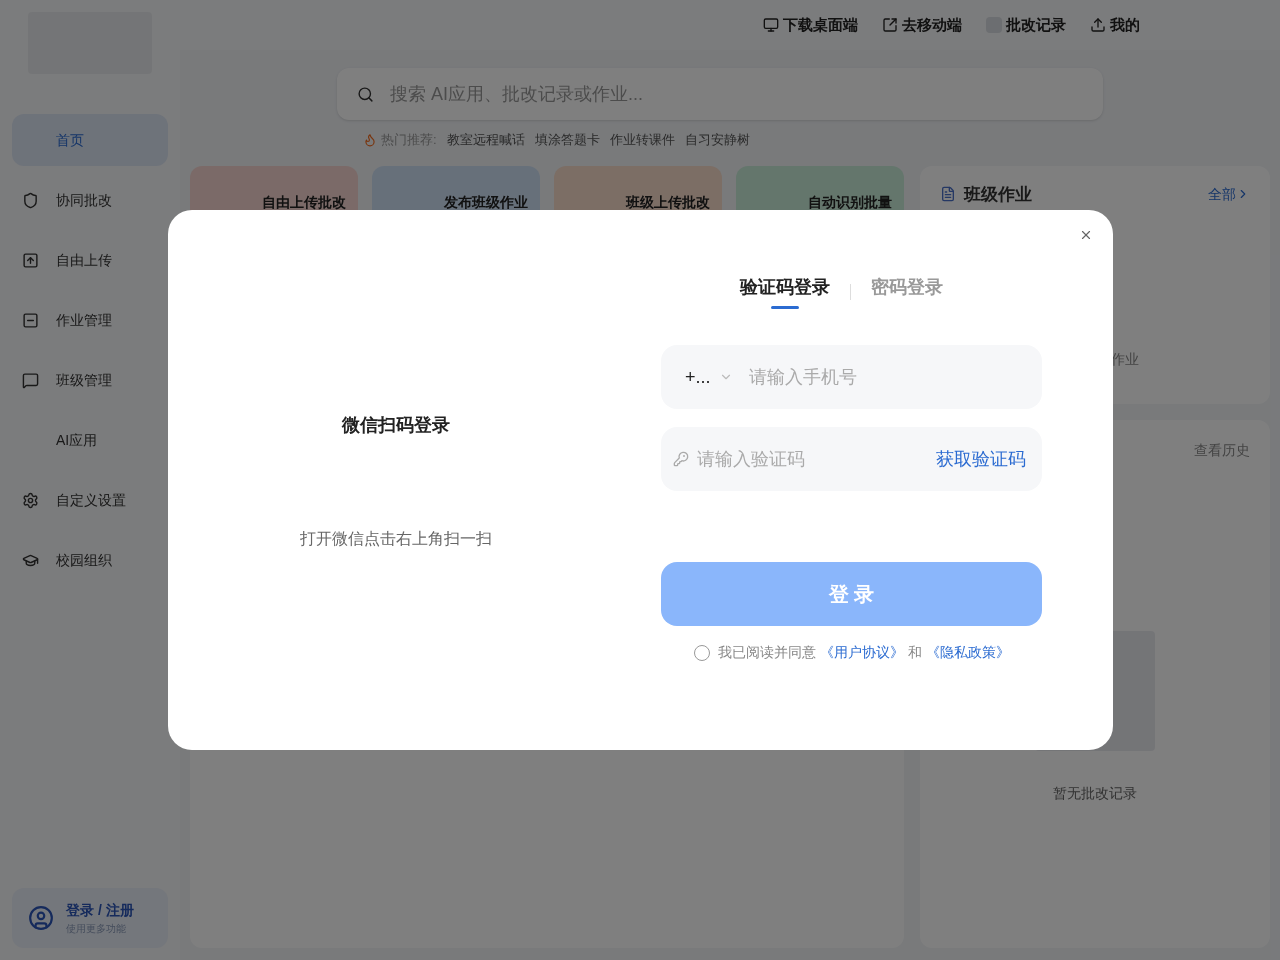  Describe the element at coordinates (785, 291) in the screenshot. I see `login-tab: 验证码登录` at that location.